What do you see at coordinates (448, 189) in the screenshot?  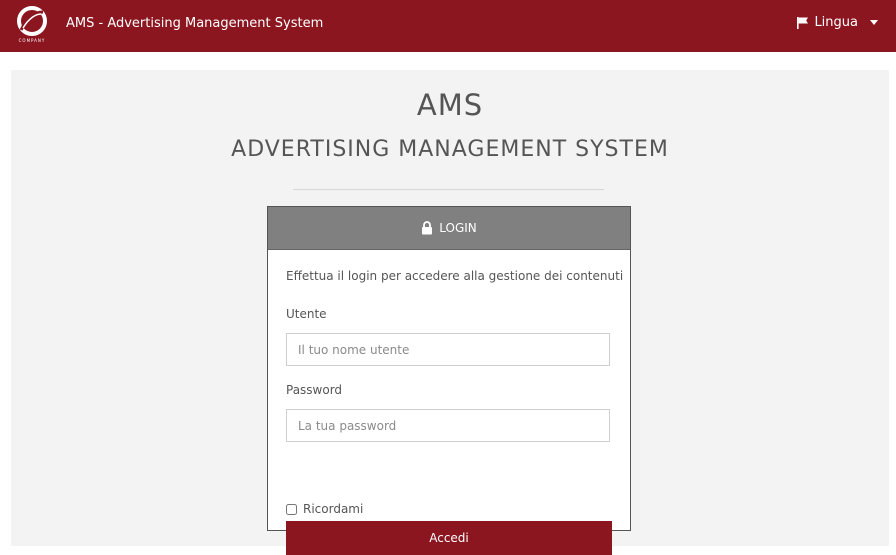 I see `divider` at bounding box center [448, 189].